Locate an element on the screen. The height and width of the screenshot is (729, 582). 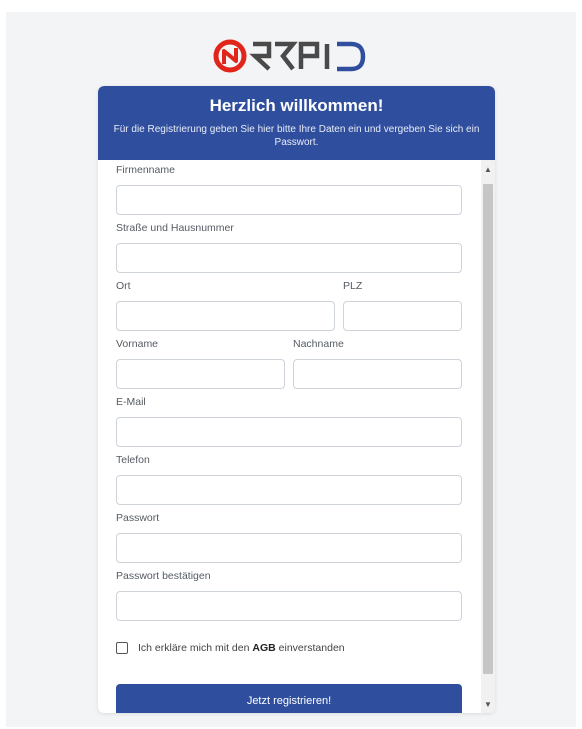
scroll-up-icon: ▲ is located at coordinates (488, 169).